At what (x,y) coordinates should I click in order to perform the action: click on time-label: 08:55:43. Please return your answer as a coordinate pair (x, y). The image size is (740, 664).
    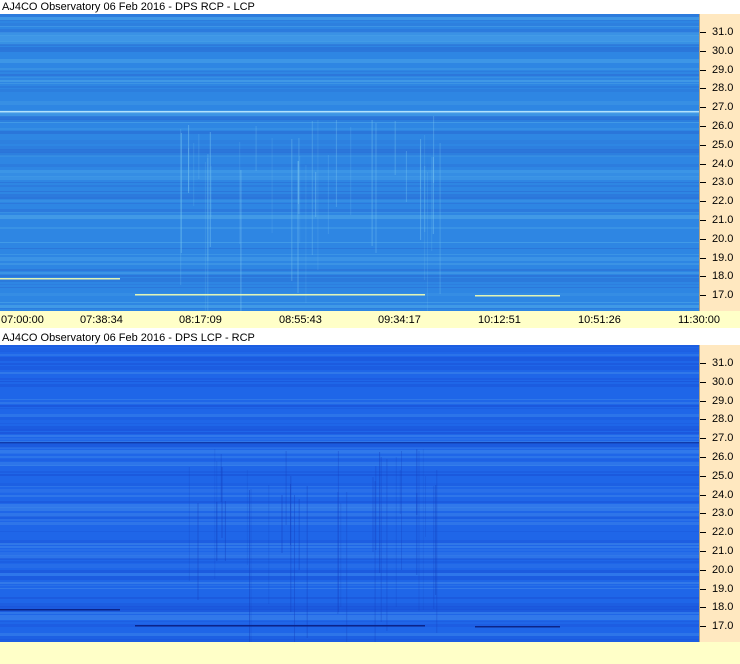
    Looking at the image, I should click on (300, 320).